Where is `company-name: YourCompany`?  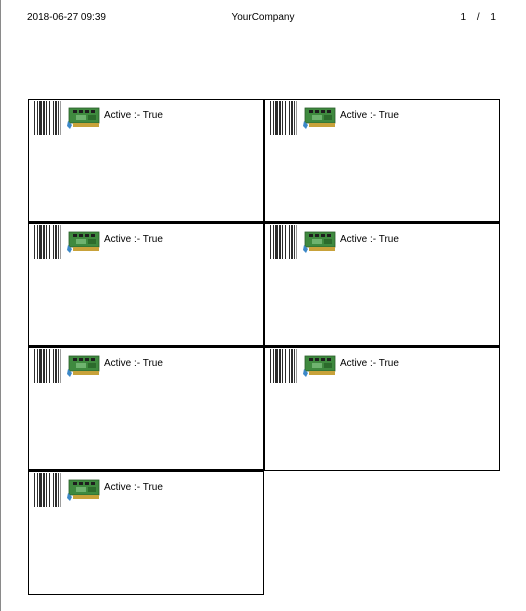
company-name: YourCompany is located at coordinates (263, 17).